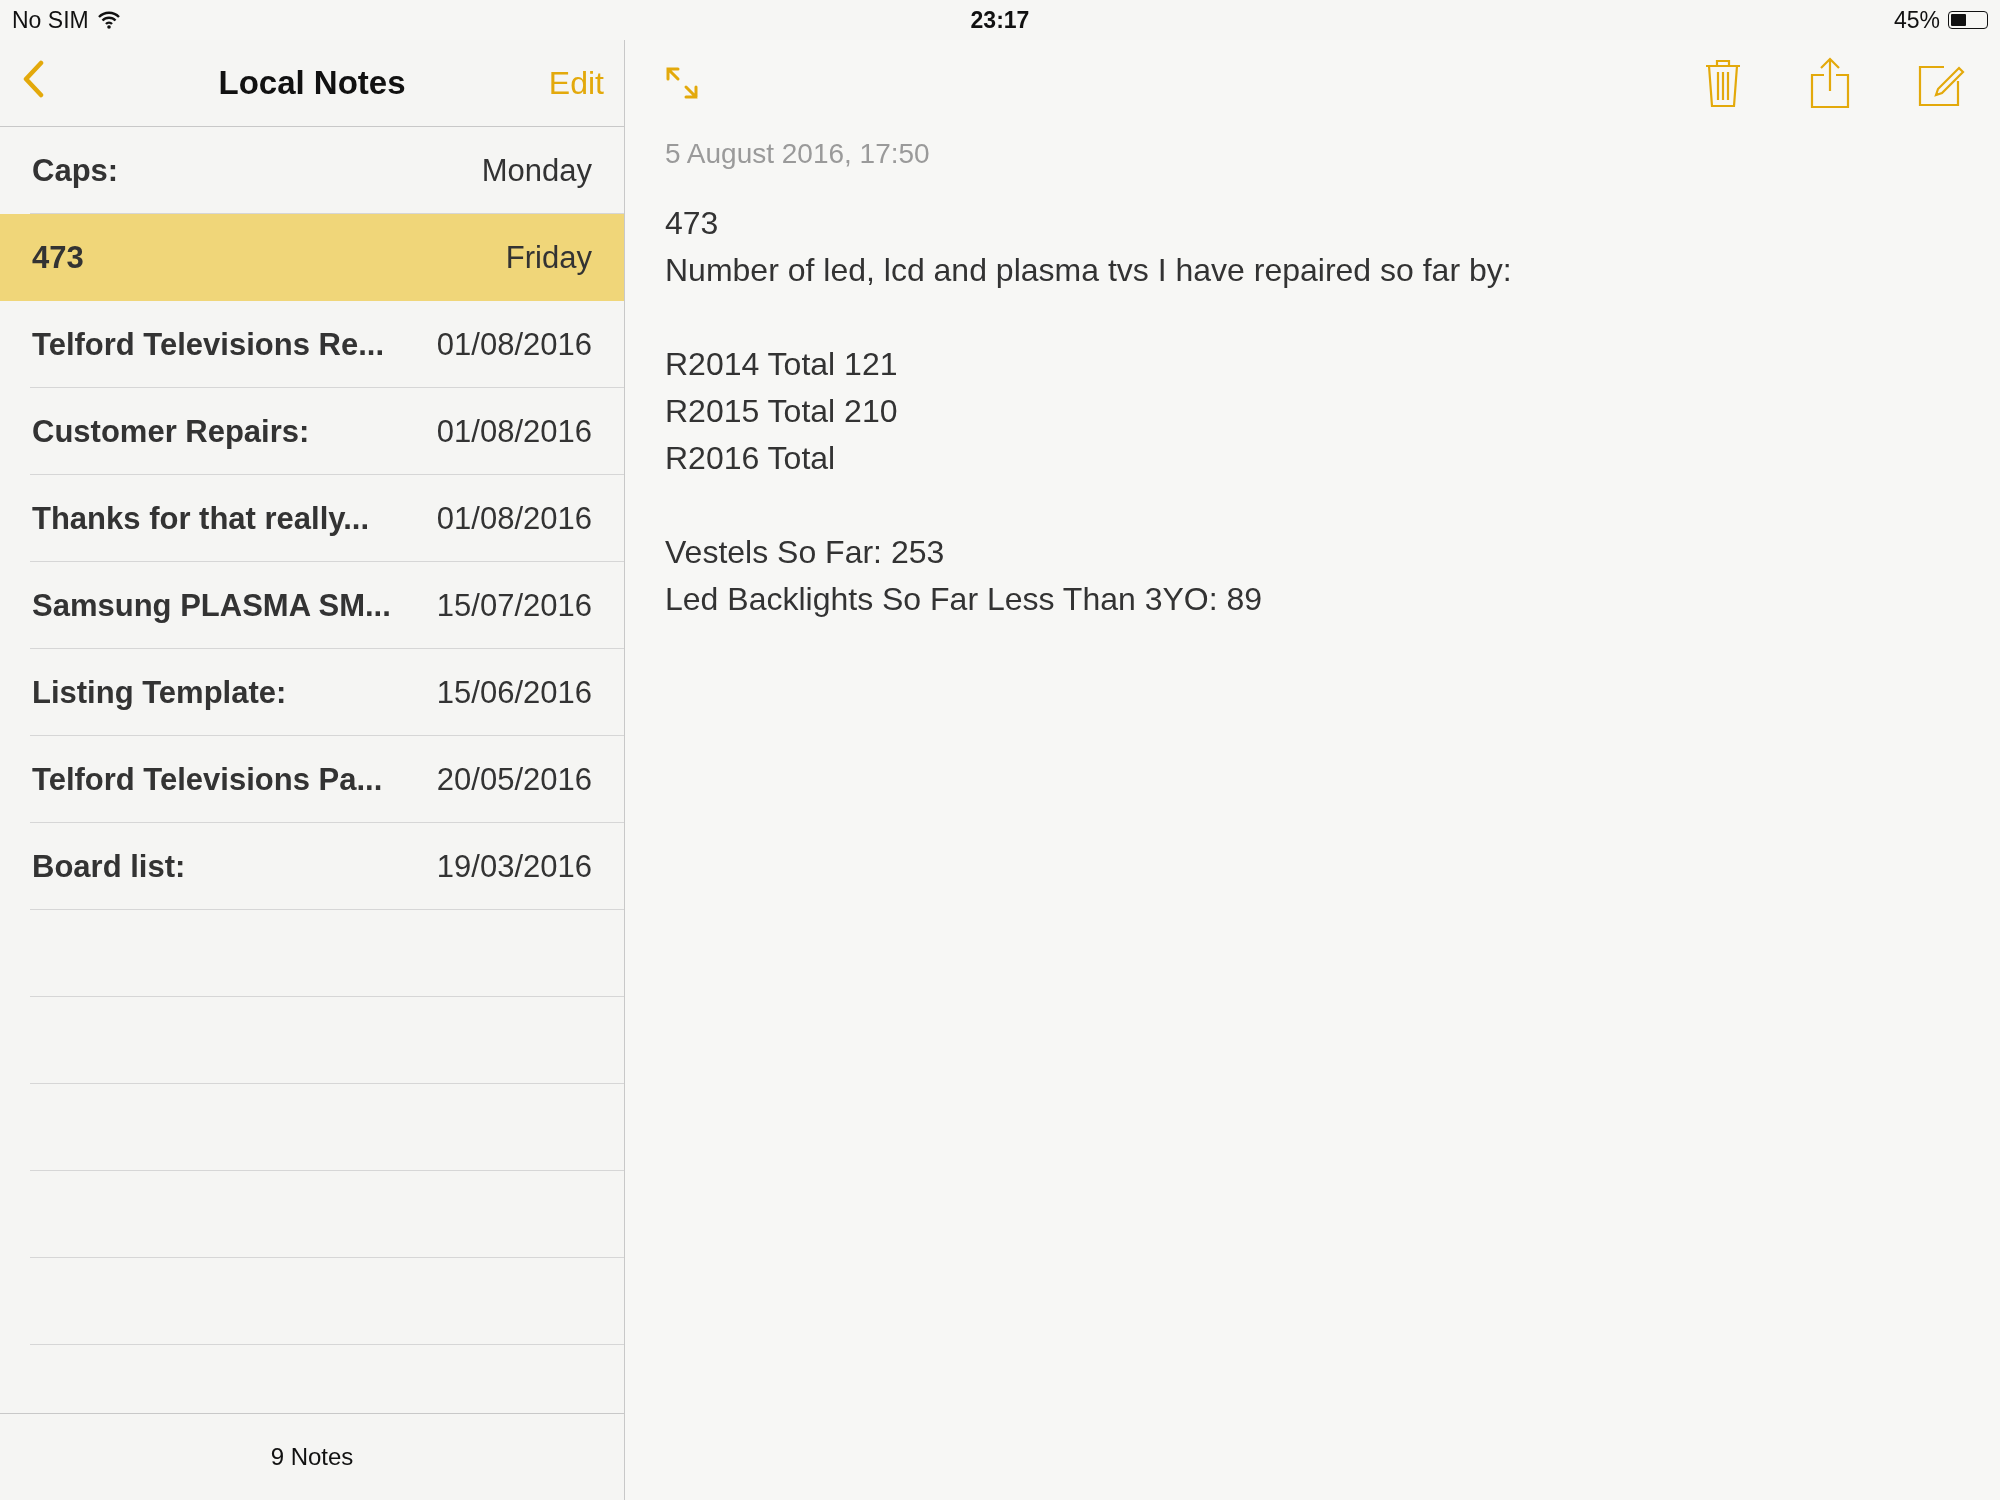 The image size is (2000, 1500). Describe the element at coordinates (782, 411) in the screenshot. I see `note-text-line: R2015 Total 210` at that location.